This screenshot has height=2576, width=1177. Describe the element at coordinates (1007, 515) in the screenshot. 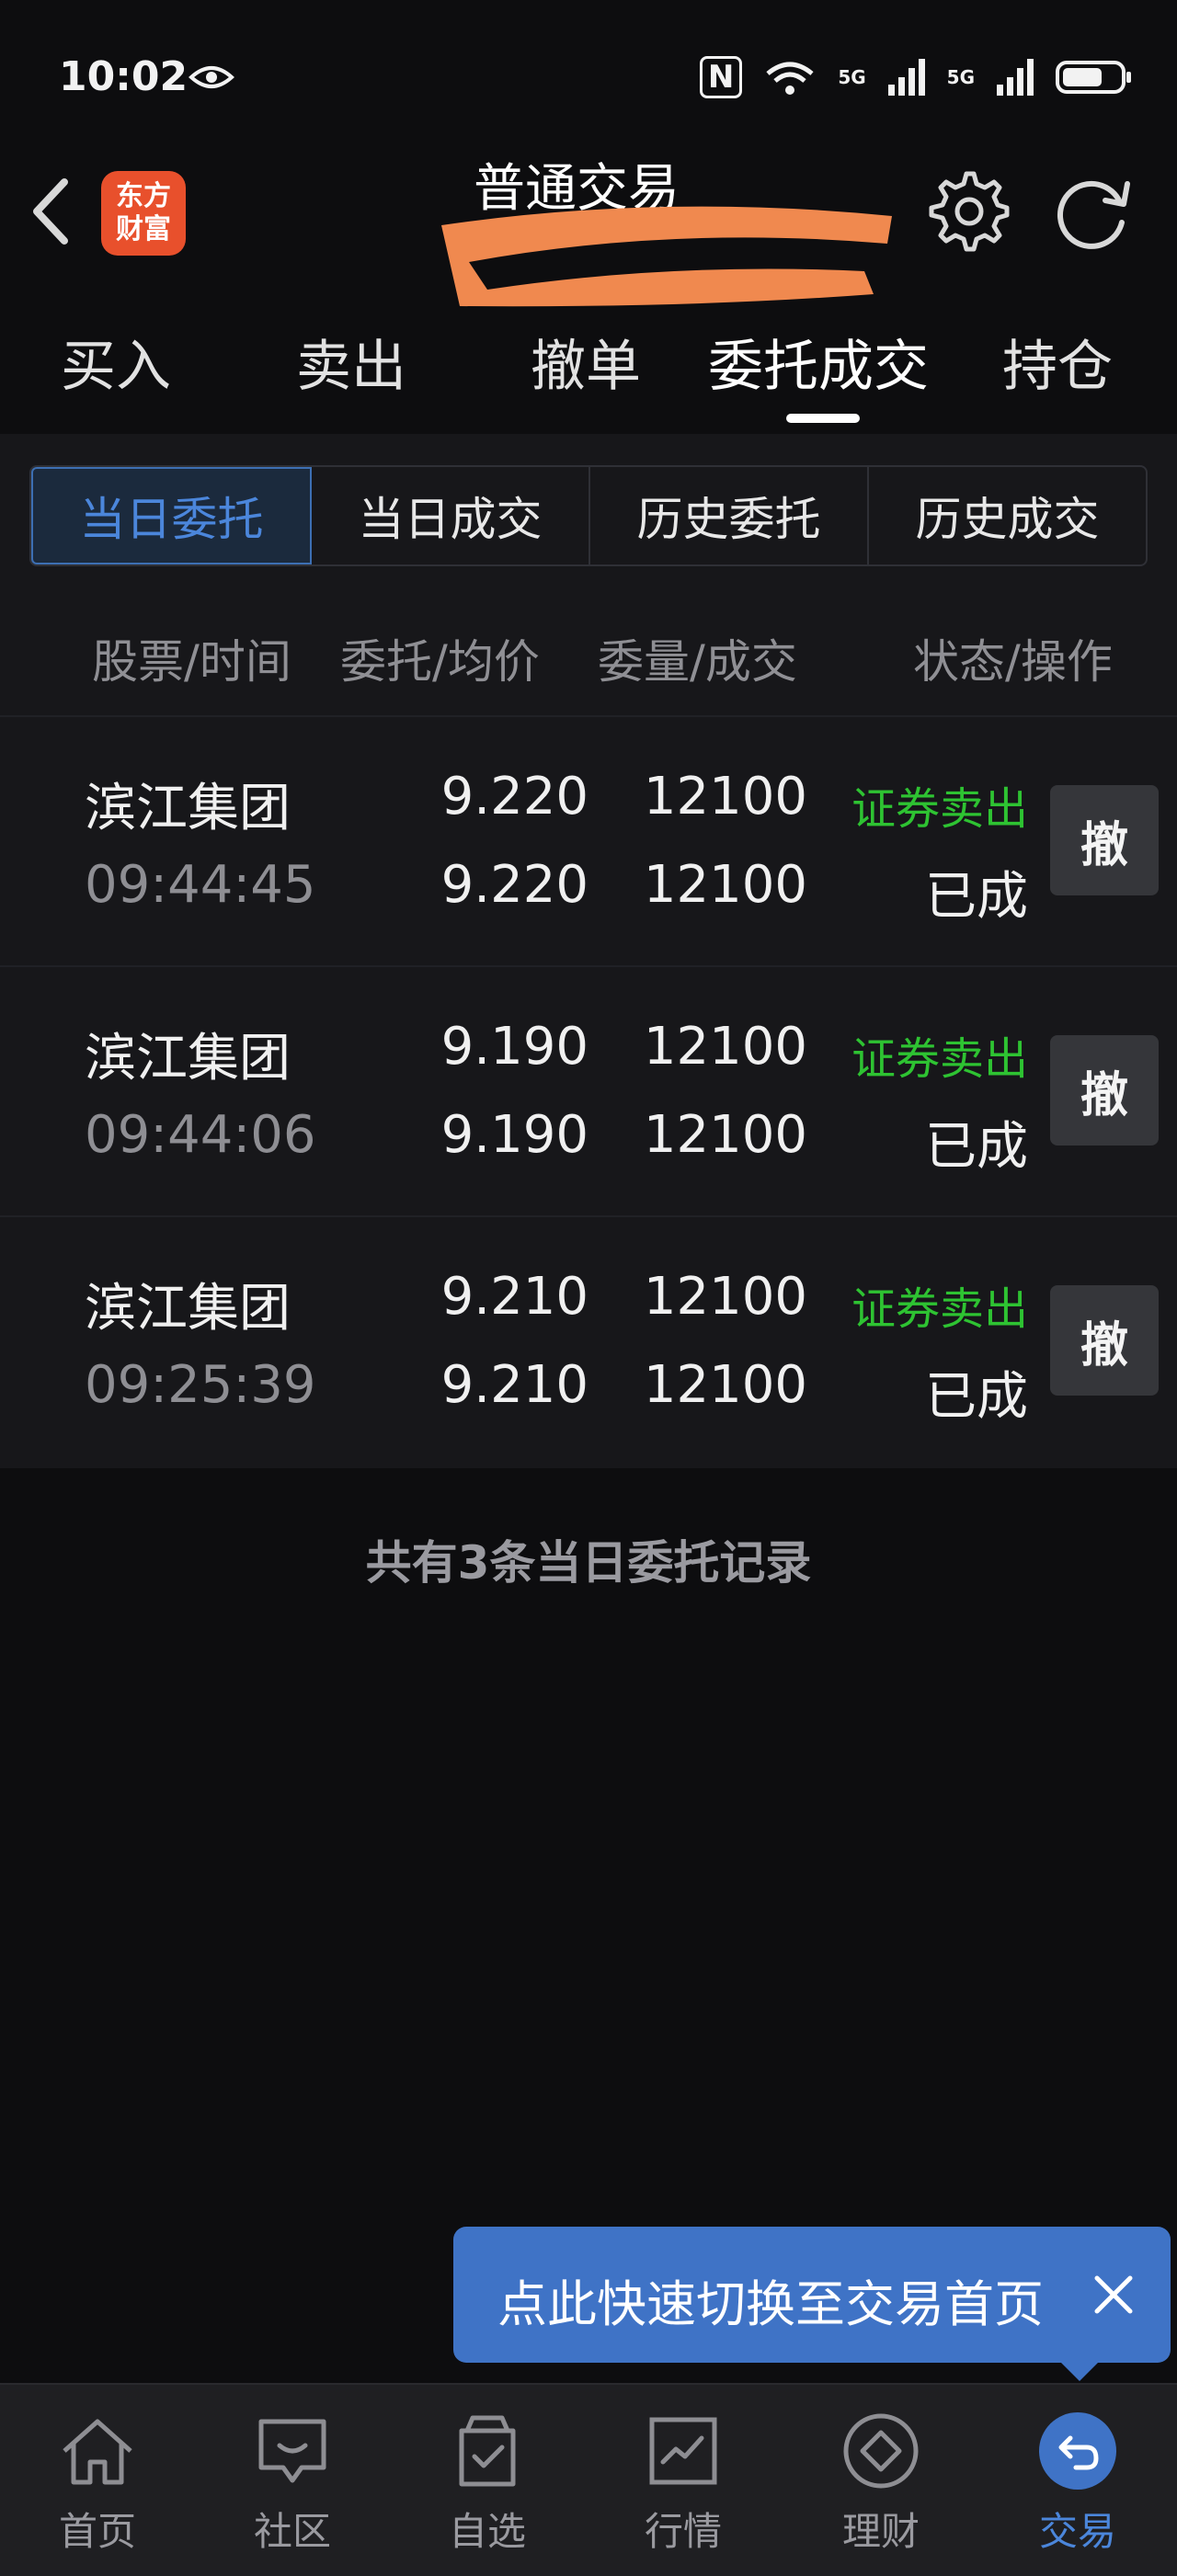

I see `subtab-history-trades: 历史成交` at that location.